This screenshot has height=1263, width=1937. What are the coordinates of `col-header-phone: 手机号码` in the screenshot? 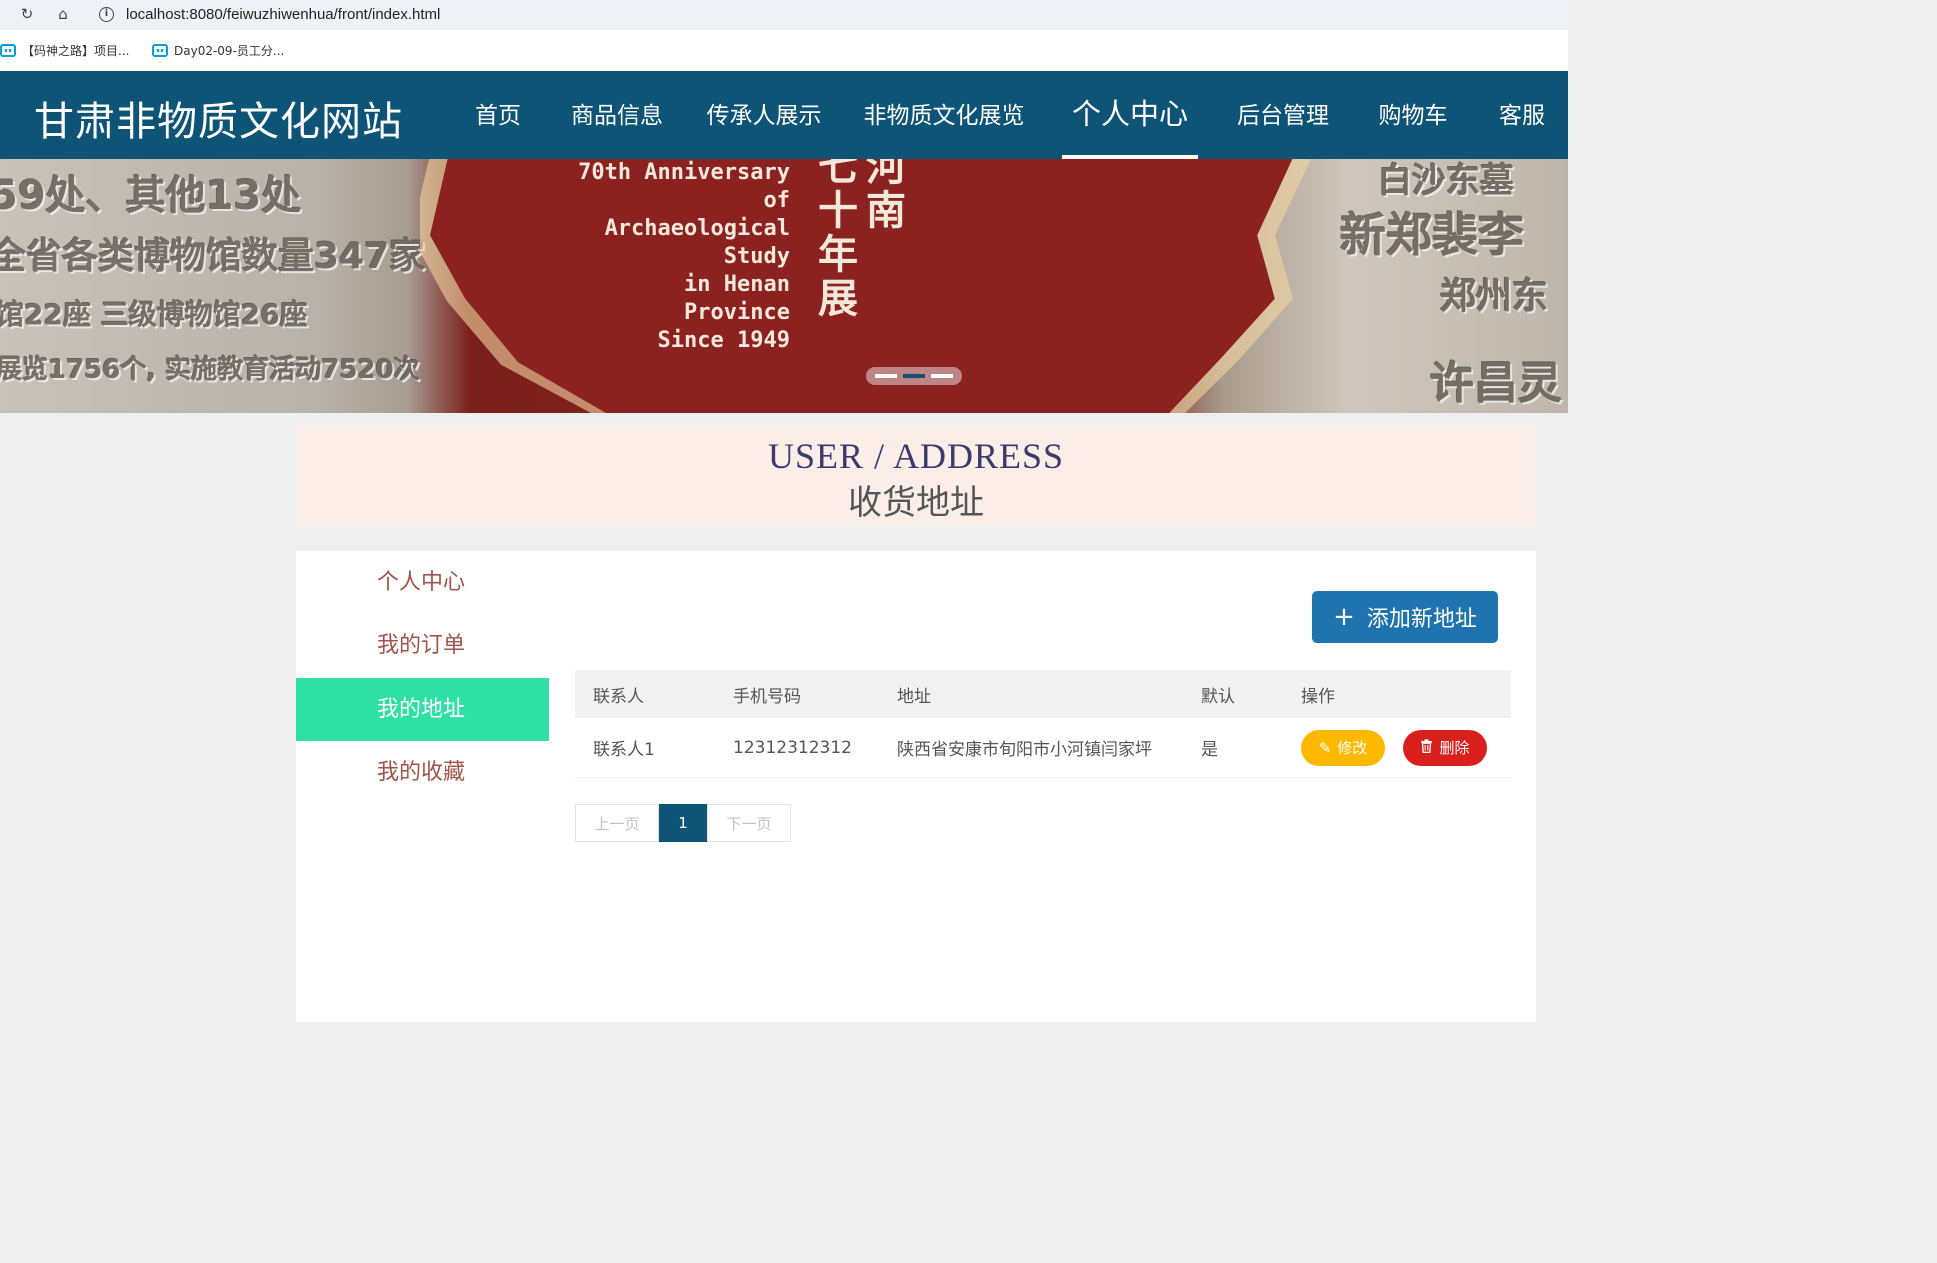 It's located at (767, 696).